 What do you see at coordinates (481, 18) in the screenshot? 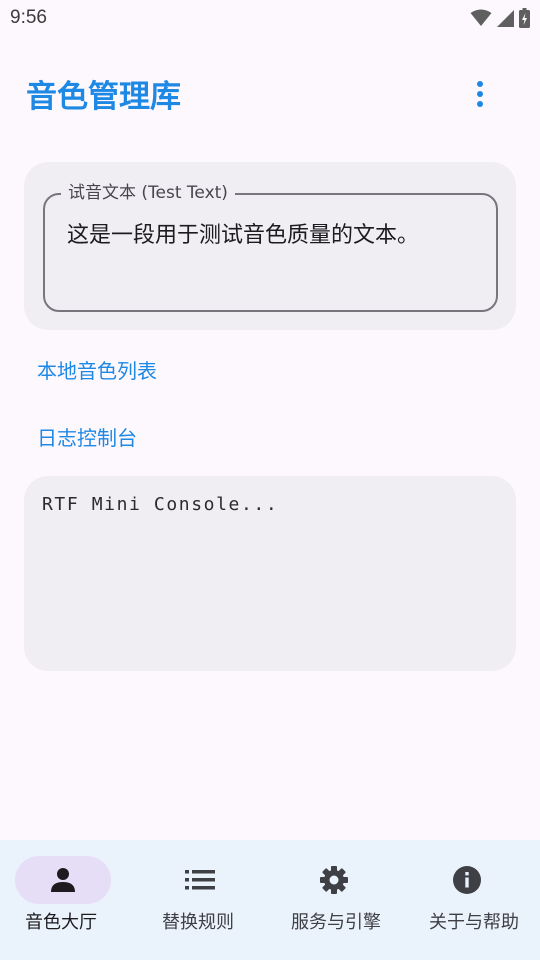
I see `wifi-icon` at bounding box center [481, 18].